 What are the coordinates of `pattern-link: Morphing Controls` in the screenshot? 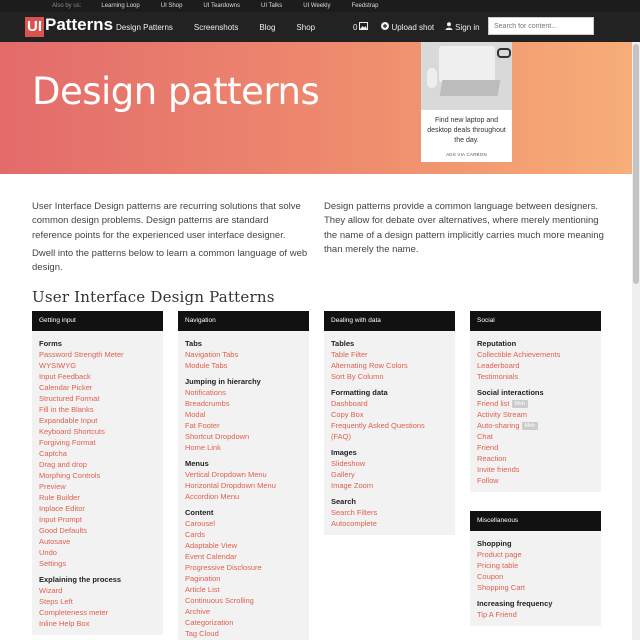 It's located at (97, 475).